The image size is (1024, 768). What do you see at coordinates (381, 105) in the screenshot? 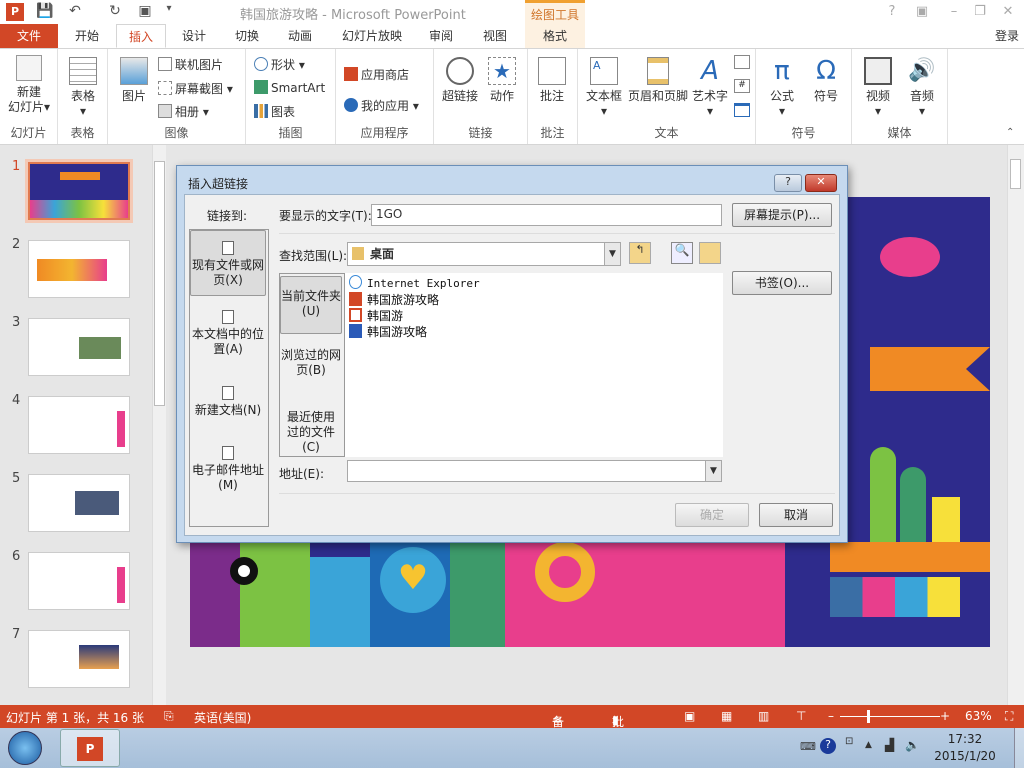
I see `my-apps-button: 我的应用 ▾` at bounding box center [381, 105].